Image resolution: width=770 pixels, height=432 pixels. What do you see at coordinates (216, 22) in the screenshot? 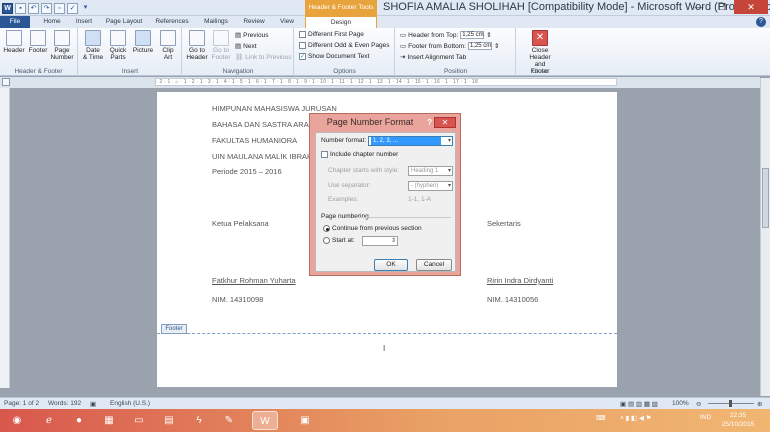
I see `tab-mailings: Mailings` at bounding box center [216, 22].